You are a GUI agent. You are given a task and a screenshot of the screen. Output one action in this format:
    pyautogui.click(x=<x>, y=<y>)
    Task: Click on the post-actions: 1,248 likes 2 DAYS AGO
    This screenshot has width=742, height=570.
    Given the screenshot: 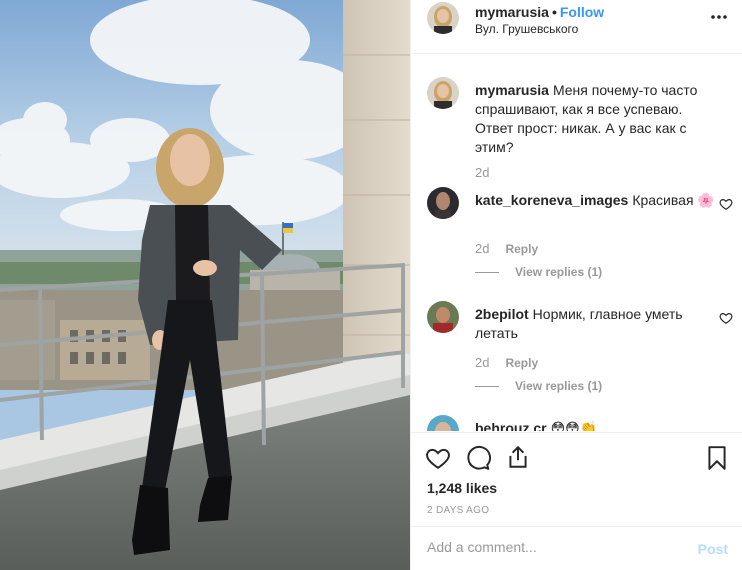 What is the action you would take?
    pyautogui.click(x=576, y=478)
    